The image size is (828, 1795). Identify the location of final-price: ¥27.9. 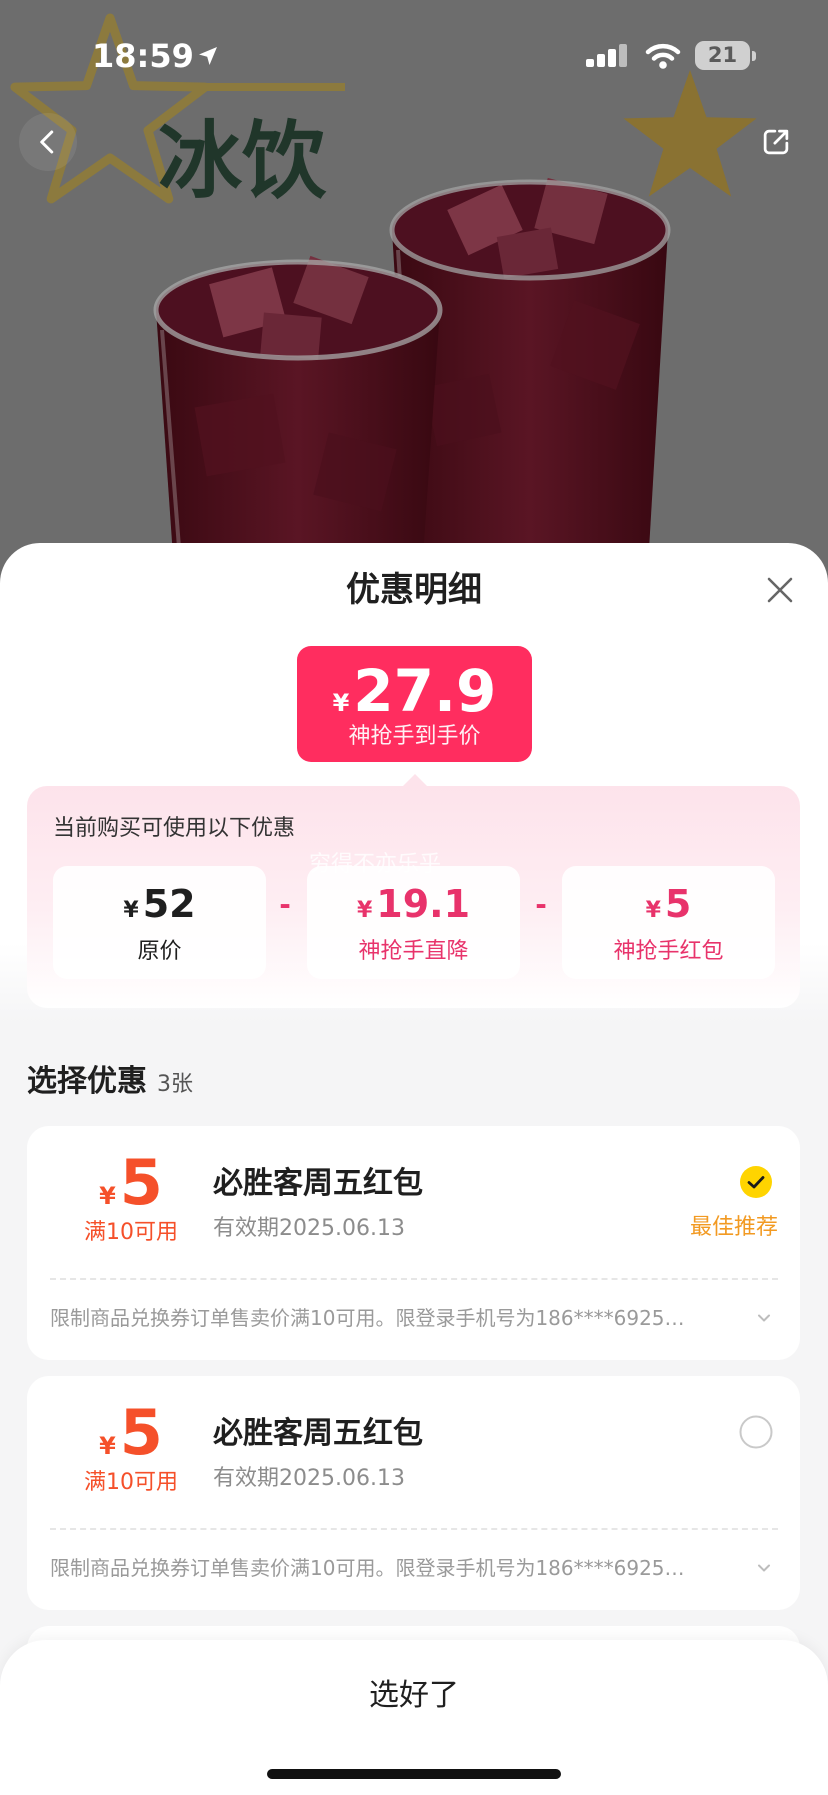
(414, 691).